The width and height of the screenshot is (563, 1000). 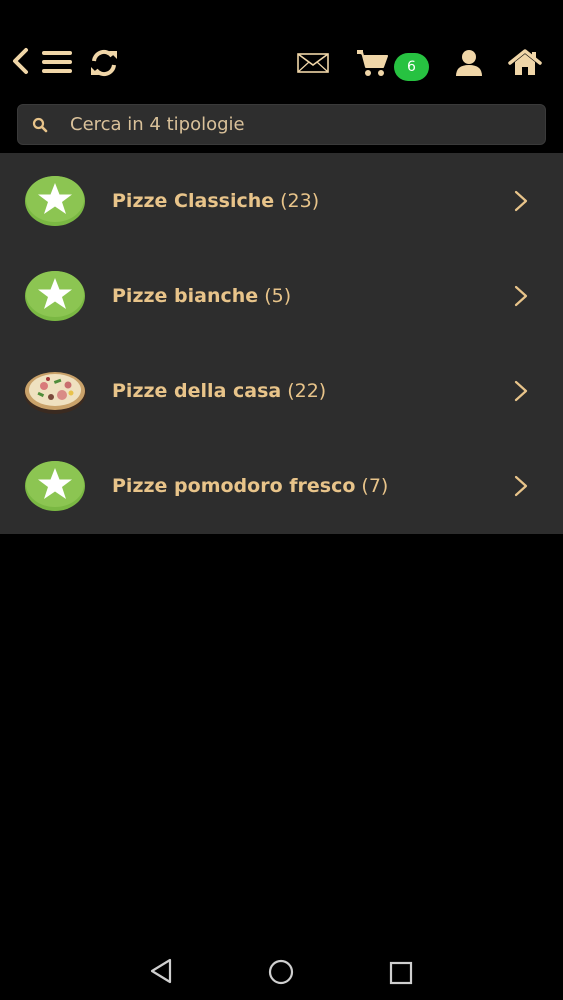 What do you see at coordinates (281, 124) in the screenshot?
I see `search-field: Cerca in 4 tipologie` at bounding box center [281, 124].